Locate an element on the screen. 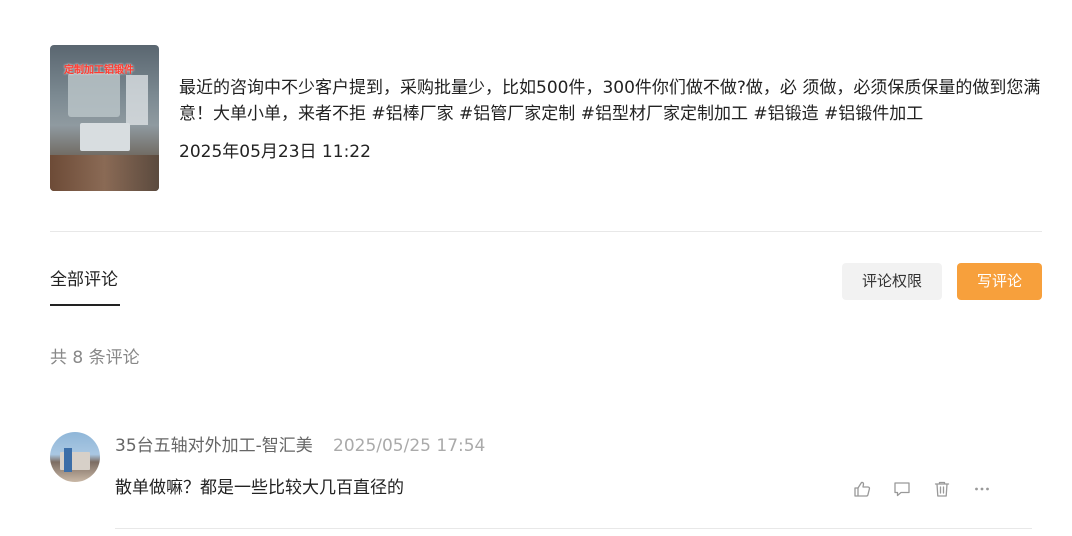 The height and width of the screenshot is (536, 1072). post-thumbnail: 定制加工铝锻件 is located at coordinates (104, 118).